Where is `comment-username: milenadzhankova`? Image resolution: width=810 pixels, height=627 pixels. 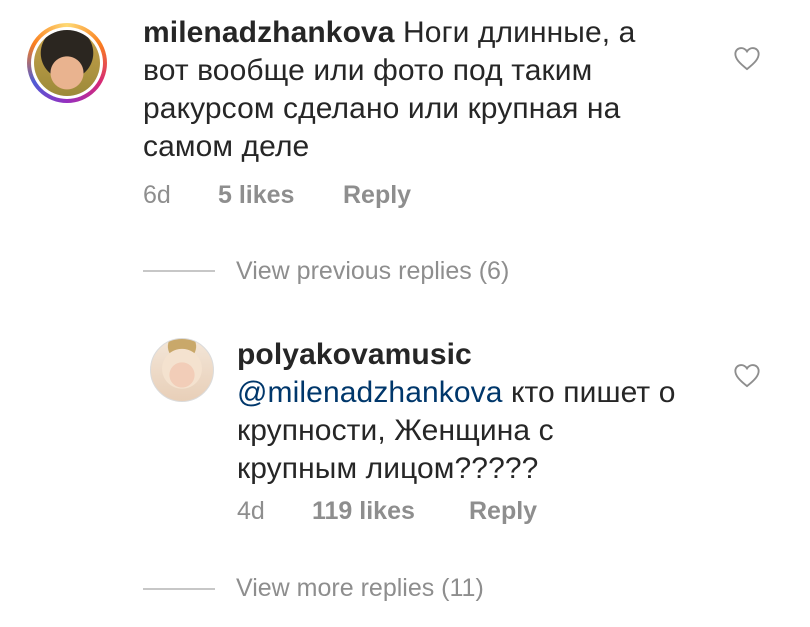
comment-username: milenadzhankova is located at coordinates (269, 32).